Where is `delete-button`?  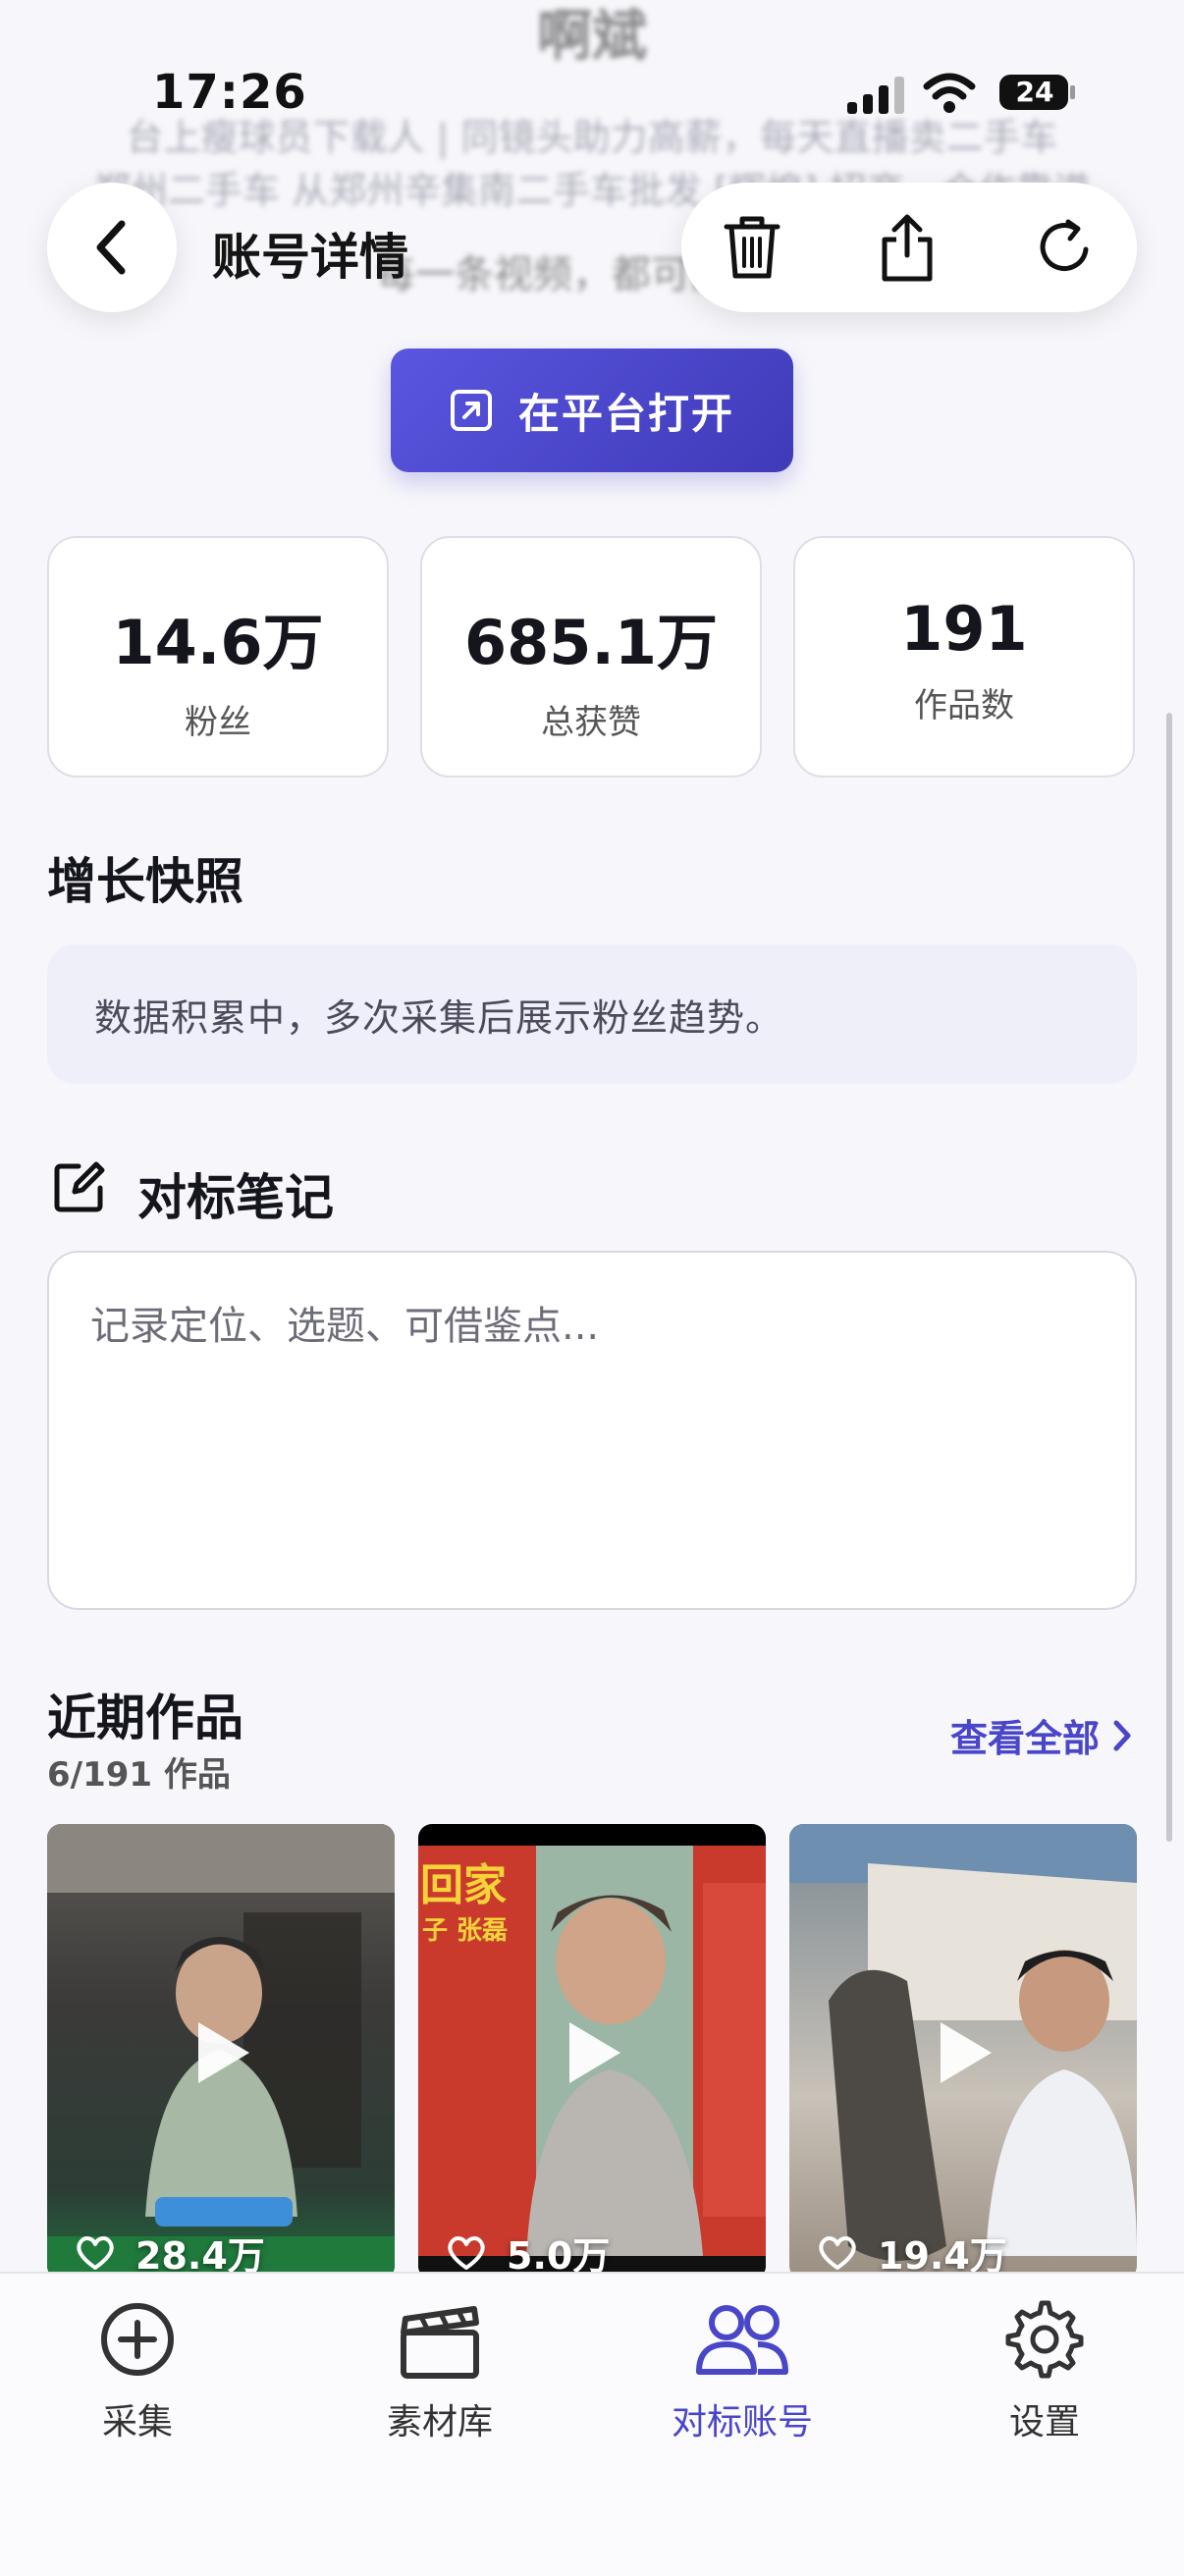
delete-button is located at coordinates (752, 247).